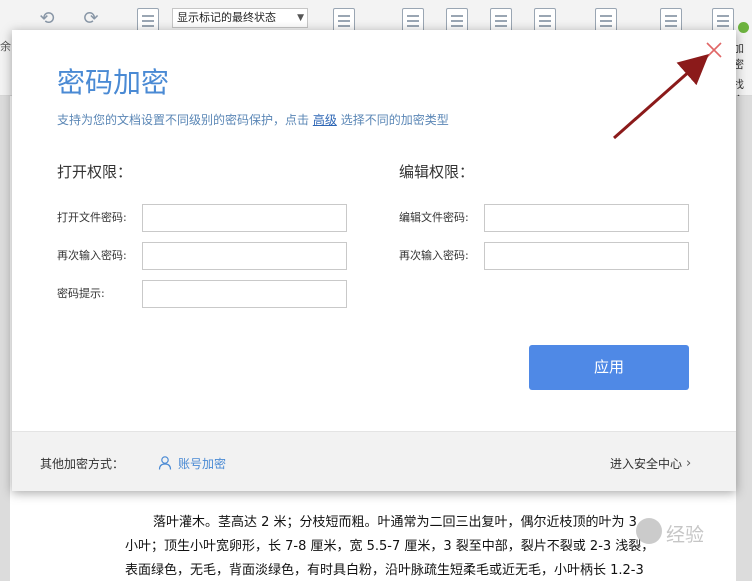  What do you see at coordinates (244, 218) in the screenshot?
I see `open-password-field` at bounding box center [244, 218].